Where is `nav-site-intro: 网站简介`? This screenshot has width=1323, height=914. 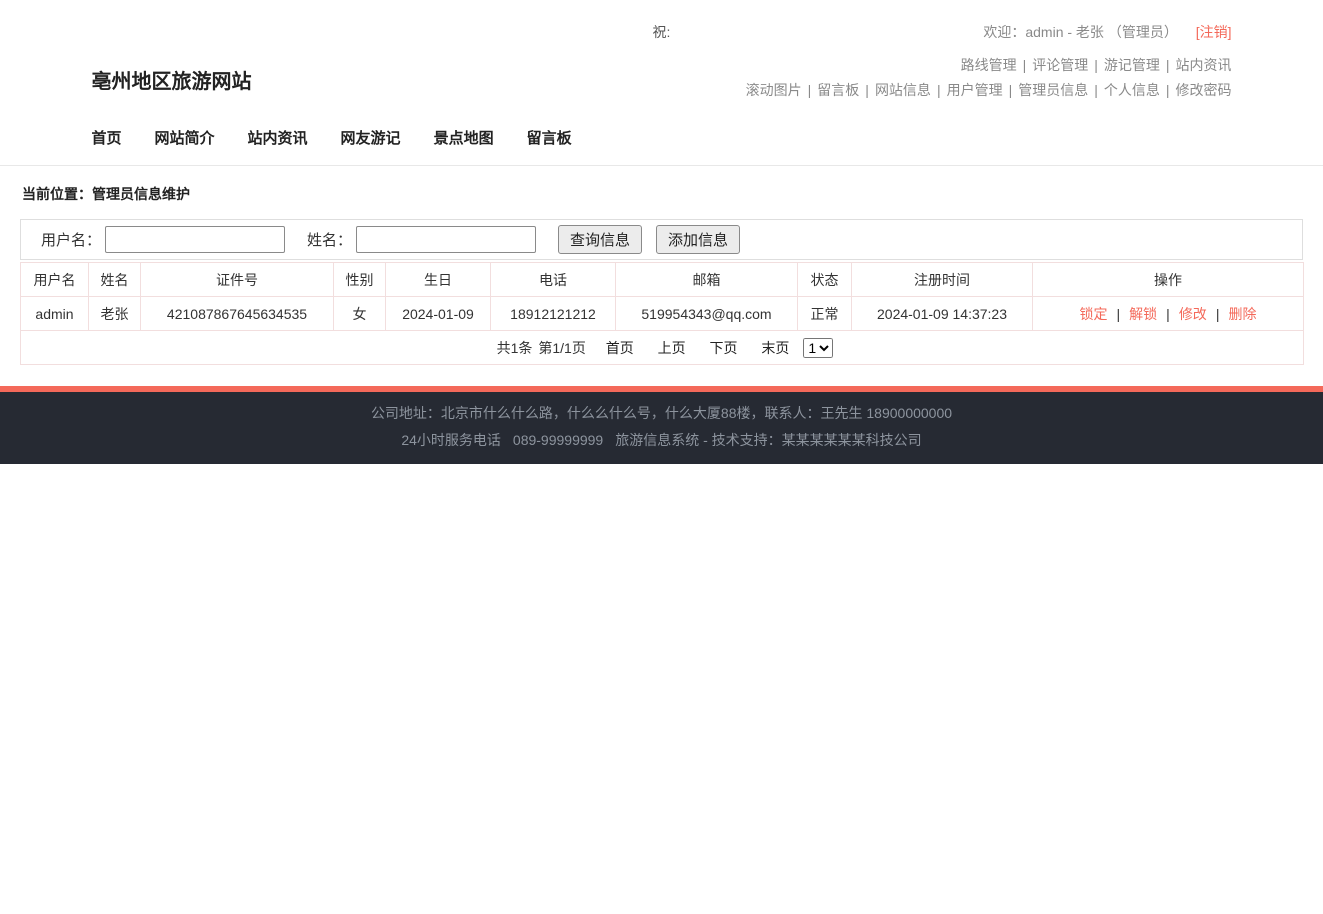
nav-site-intro: 网站简介 is located at coordinates (185, 137).